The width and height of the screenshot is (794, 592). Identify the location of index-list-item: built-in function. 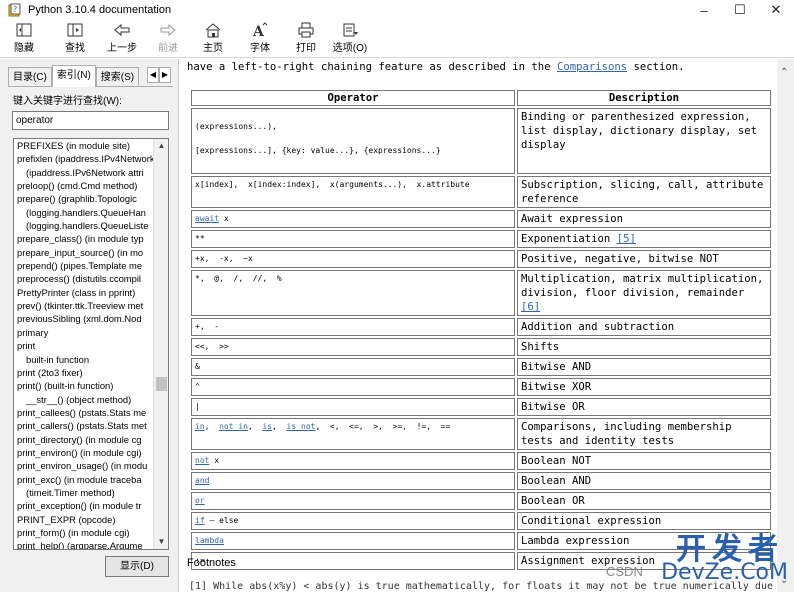
(84, 359).